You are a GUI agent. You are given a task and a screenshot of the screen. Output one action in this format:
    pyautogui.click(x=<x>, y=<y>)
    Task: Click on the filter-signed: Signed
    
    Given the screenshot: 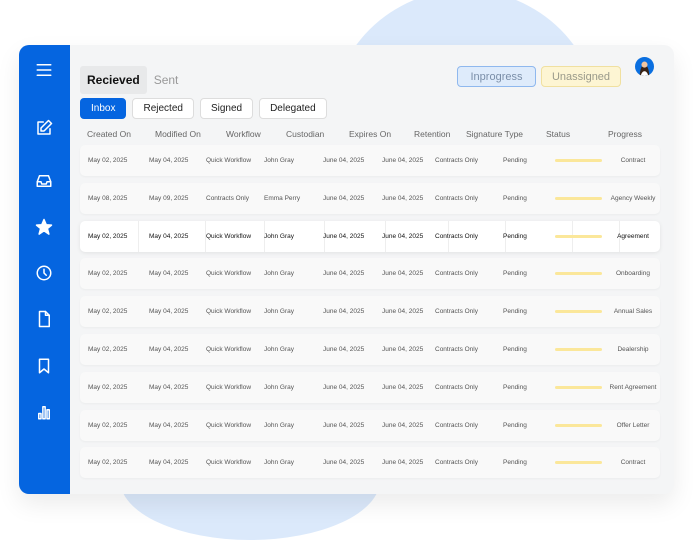 What is the action you would take?
    pyautogui.click(x=226, y=108)
    